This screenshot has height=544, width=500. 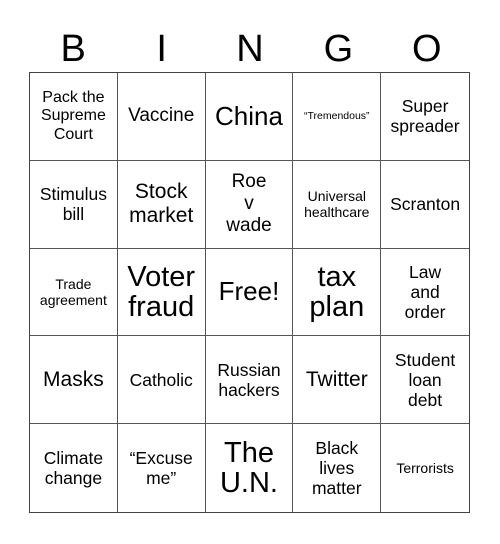 What do you see at coordinates (74, 204) in the screenshot?
I see `bingo-cell: Stimulus bill` at bounding box center [74, 204].